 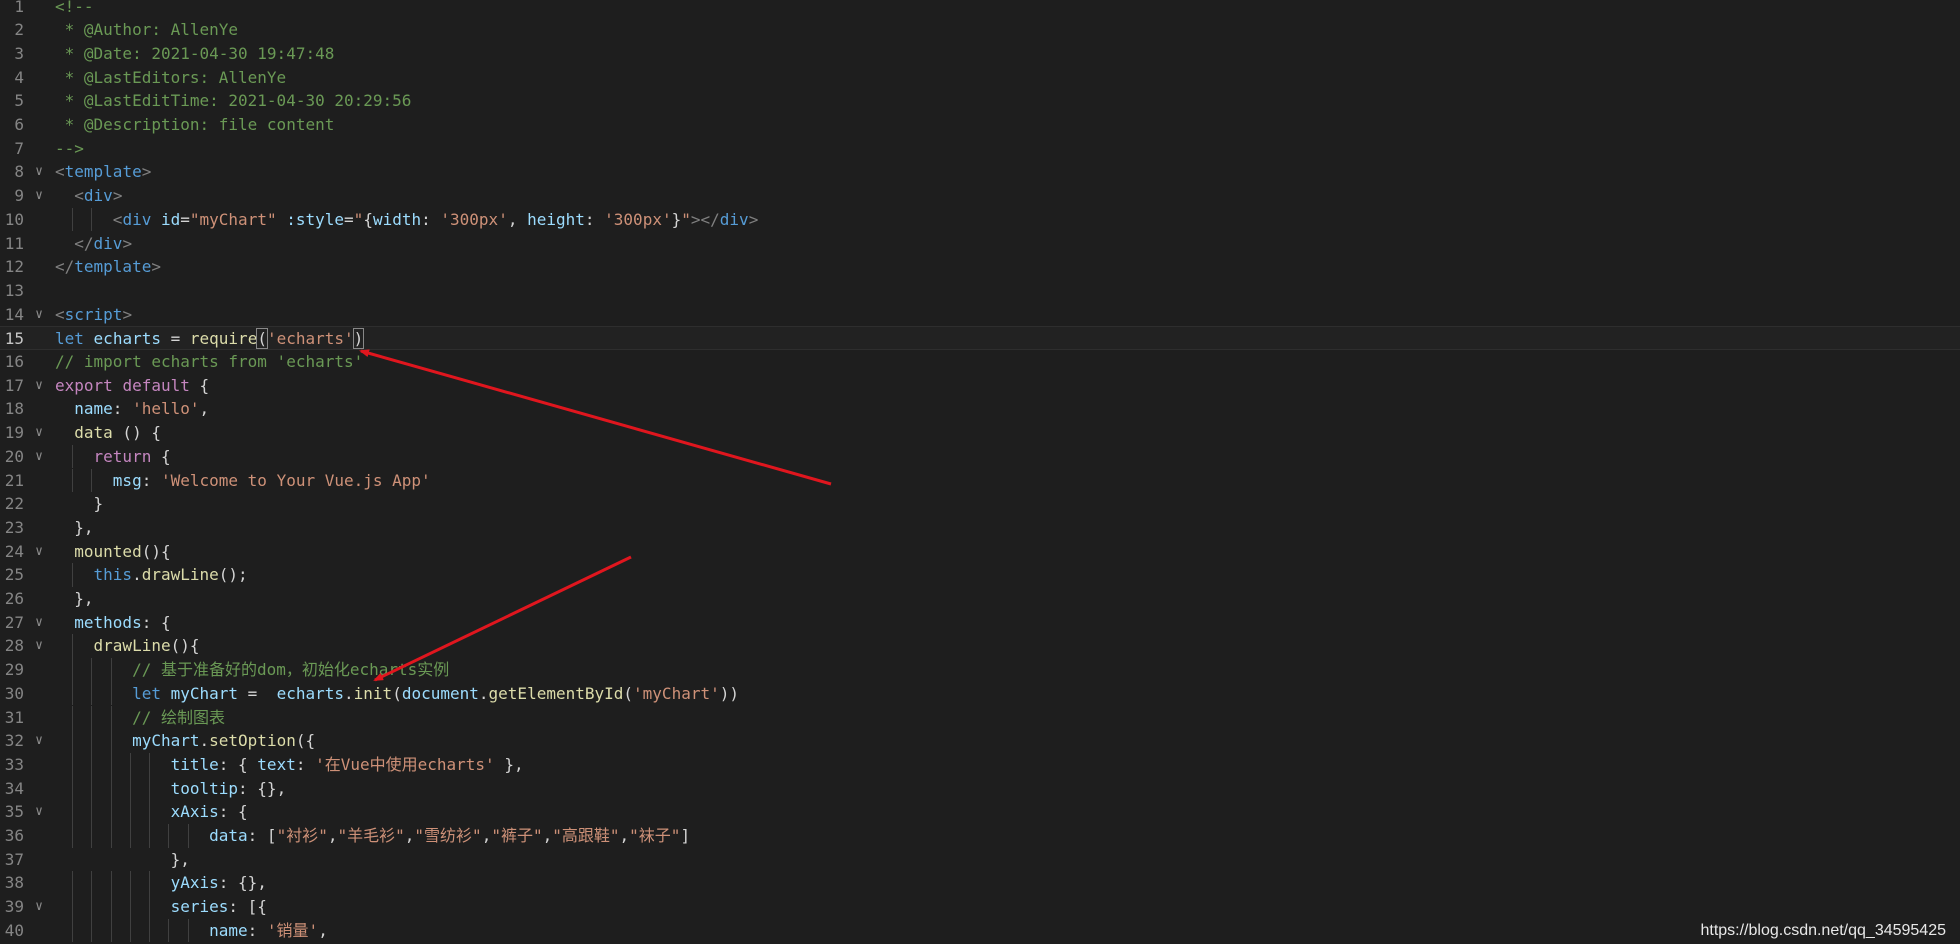 I want to click on code-line: 9 ∨ <div>, so click(x=980, y=196).